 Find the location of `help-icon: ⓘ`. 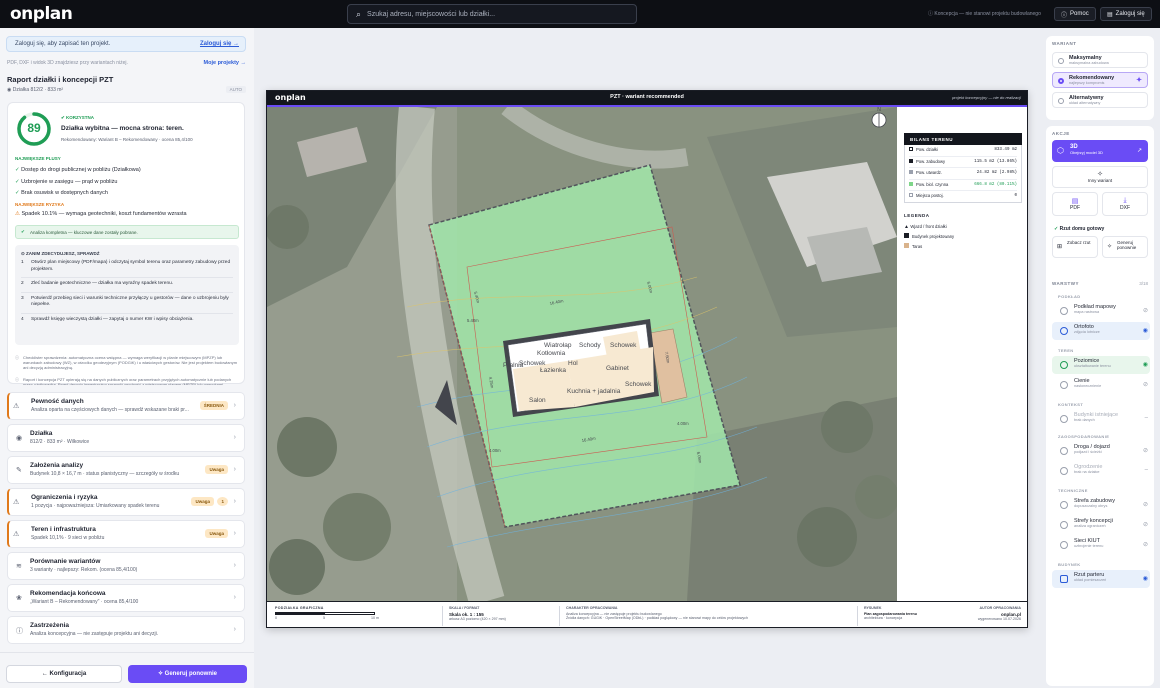

help-icon: ⓘ is located at coordinates (1064, 15).